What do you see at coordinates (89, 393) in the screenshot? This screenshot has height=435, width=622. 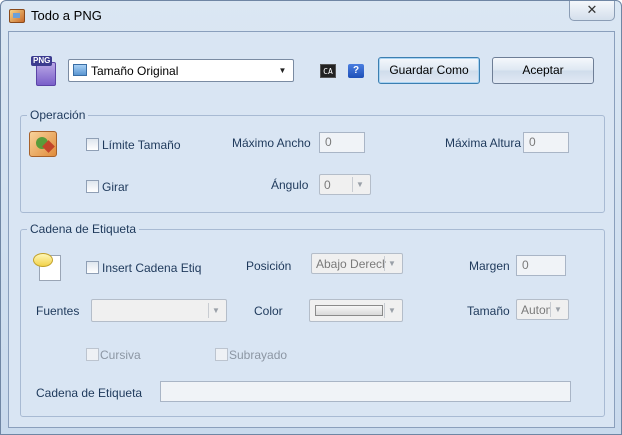 I see `tag-chain-label: Cadena de Etiqueta` at bounding box center [89, 393].